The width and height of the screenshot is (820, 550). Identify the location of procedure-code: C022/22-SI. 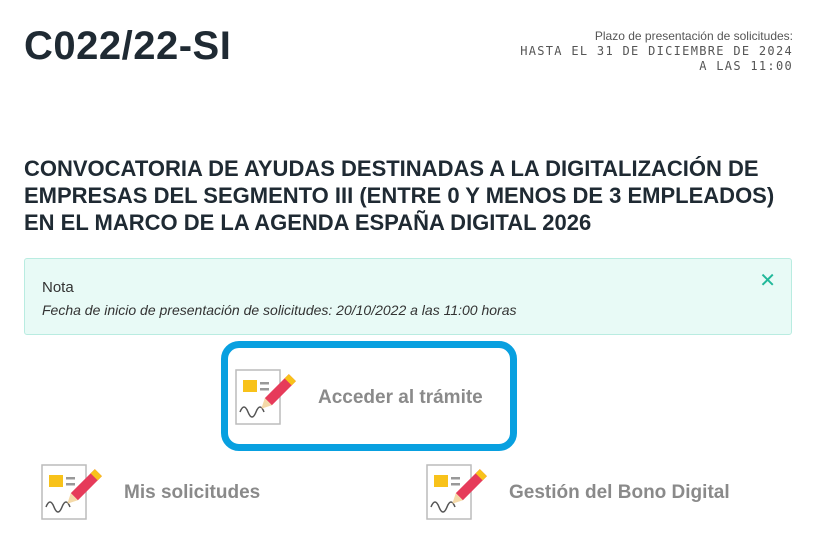
(128, 46).